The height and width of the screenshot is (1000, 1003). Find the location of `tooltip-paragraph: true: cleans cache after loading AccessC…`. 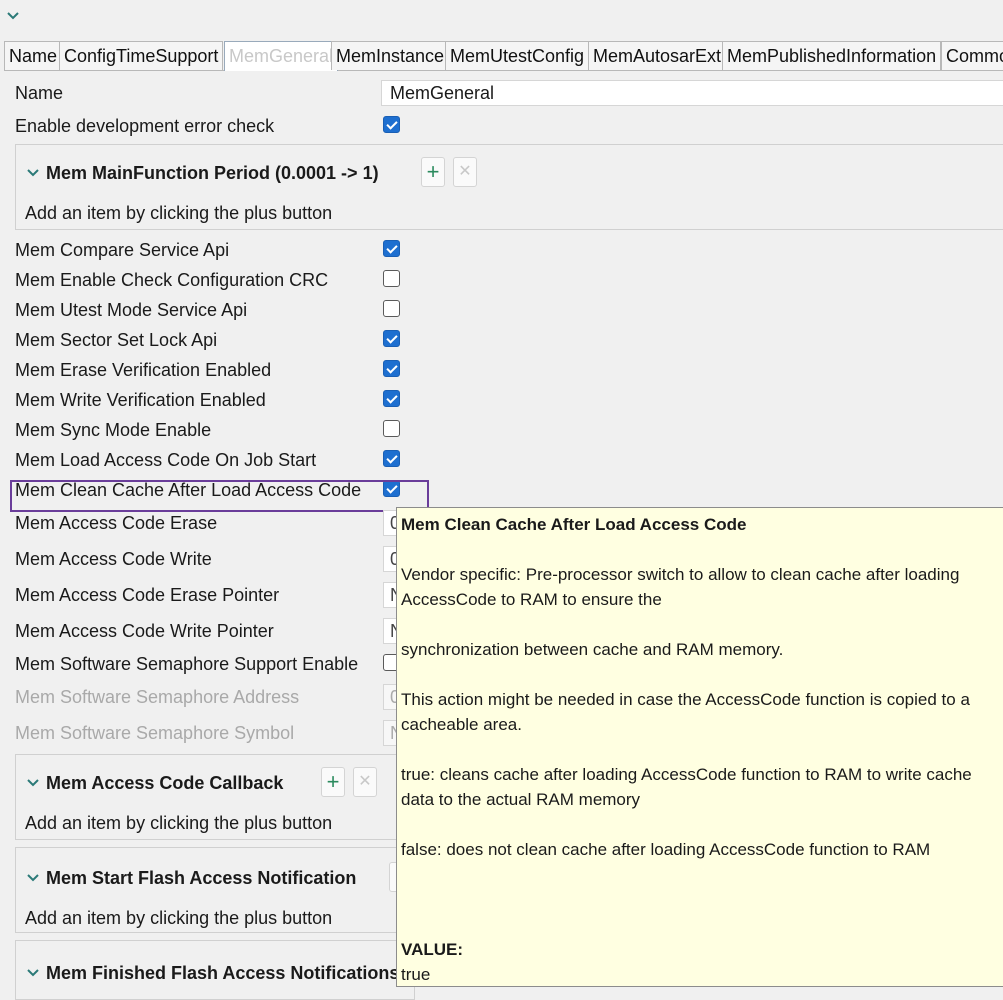

tooltip-paragraph: true: cleans cache after loading AccessC… is located at coordinates (686, 787).